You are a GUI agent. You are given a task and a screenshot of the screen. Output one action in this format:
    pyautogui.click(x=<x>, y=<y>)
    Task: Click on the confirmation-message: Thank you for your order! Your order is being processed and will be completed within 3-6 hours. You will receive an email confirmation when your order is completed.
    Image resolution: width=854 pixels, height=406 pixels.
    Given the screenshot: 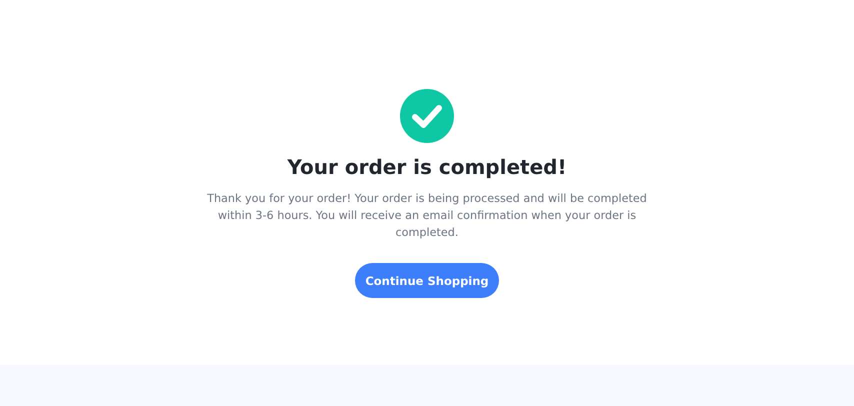 What is the action you would take?
    pyautogui.click(x=427, y=216)
    